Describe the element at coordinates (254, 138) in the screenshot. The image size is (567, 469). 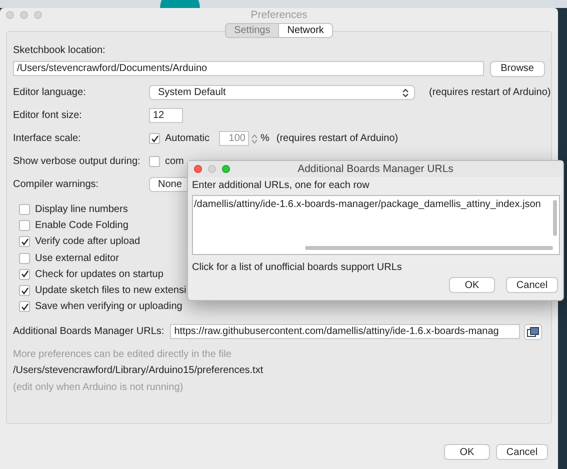
I see `spinner-icon` at that location.